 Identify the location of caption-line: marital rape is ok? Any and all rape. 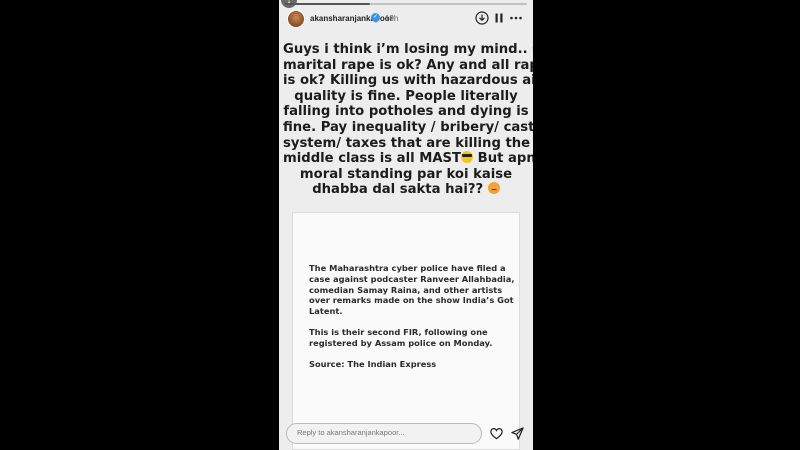
(408, 65).